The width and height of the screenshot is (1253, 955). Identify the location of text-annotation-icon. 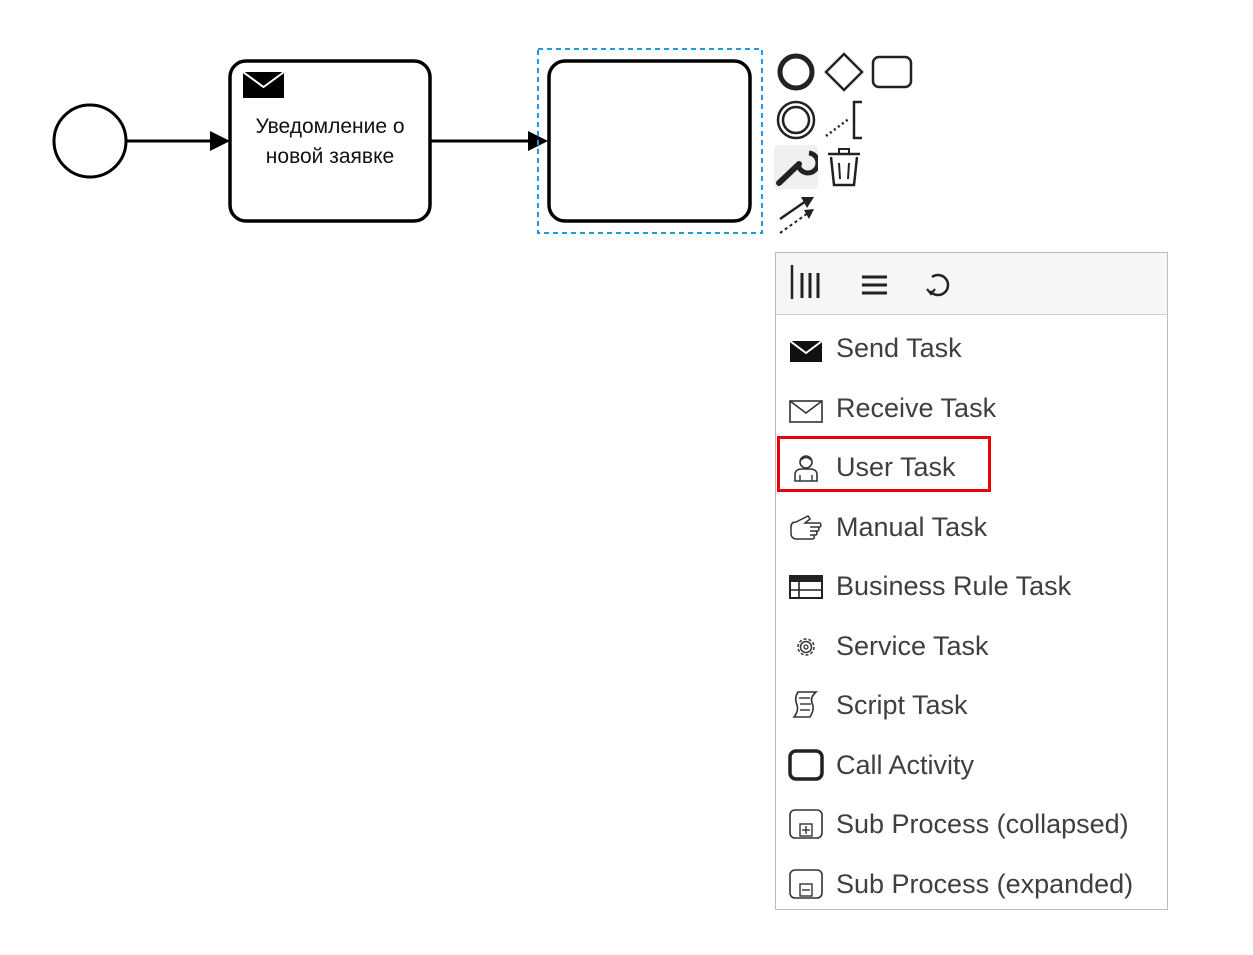
(843, 120).